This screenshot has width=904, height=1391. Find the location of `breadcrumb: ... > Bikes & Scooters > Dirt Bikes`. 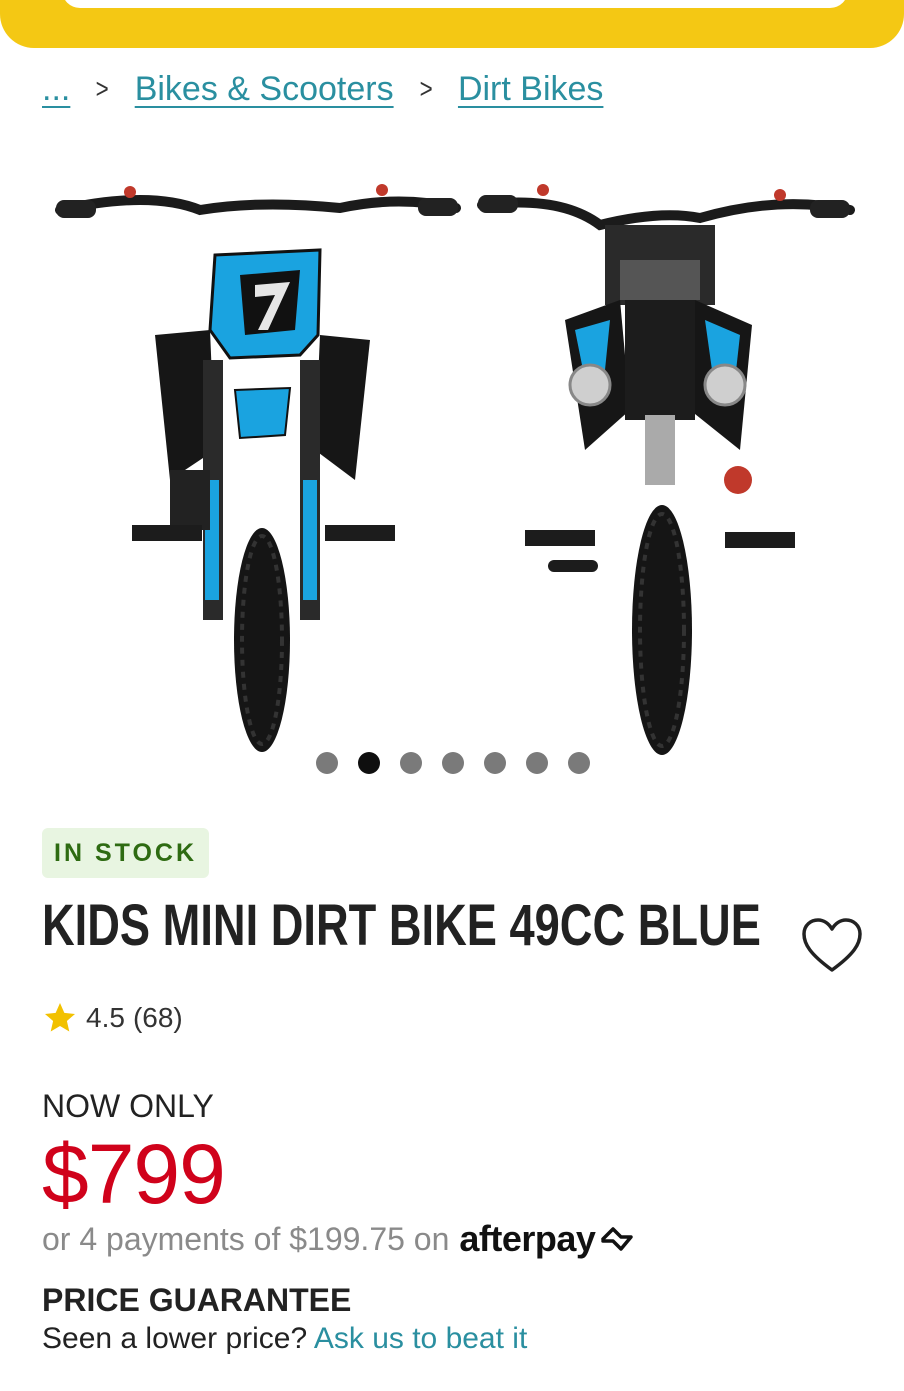

breadcrumb: ... > Bikes & Scooters > Dirt Bikes is located at coordinates (322, 89).